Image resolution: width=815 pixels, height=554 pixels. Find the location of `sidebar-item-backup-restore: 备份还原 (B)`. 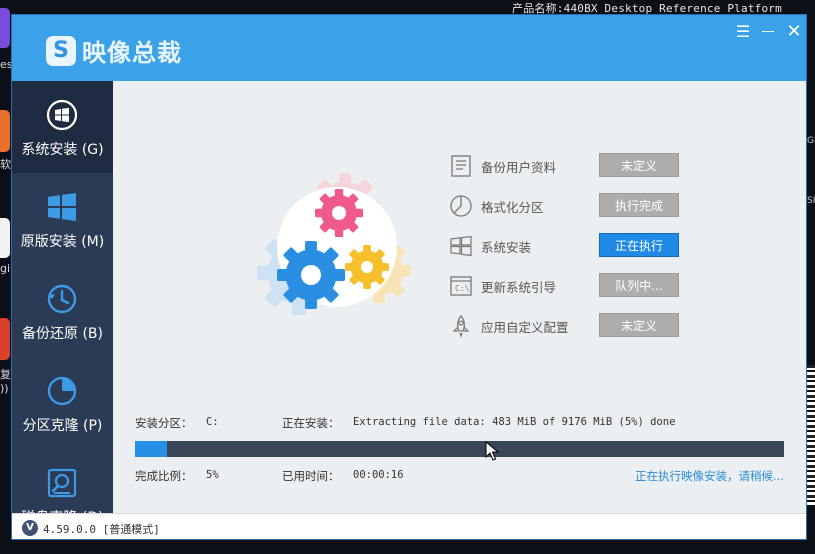

sidebar-item-backup-restore: 备份还原 (B) is located at coordinates (62, 311).